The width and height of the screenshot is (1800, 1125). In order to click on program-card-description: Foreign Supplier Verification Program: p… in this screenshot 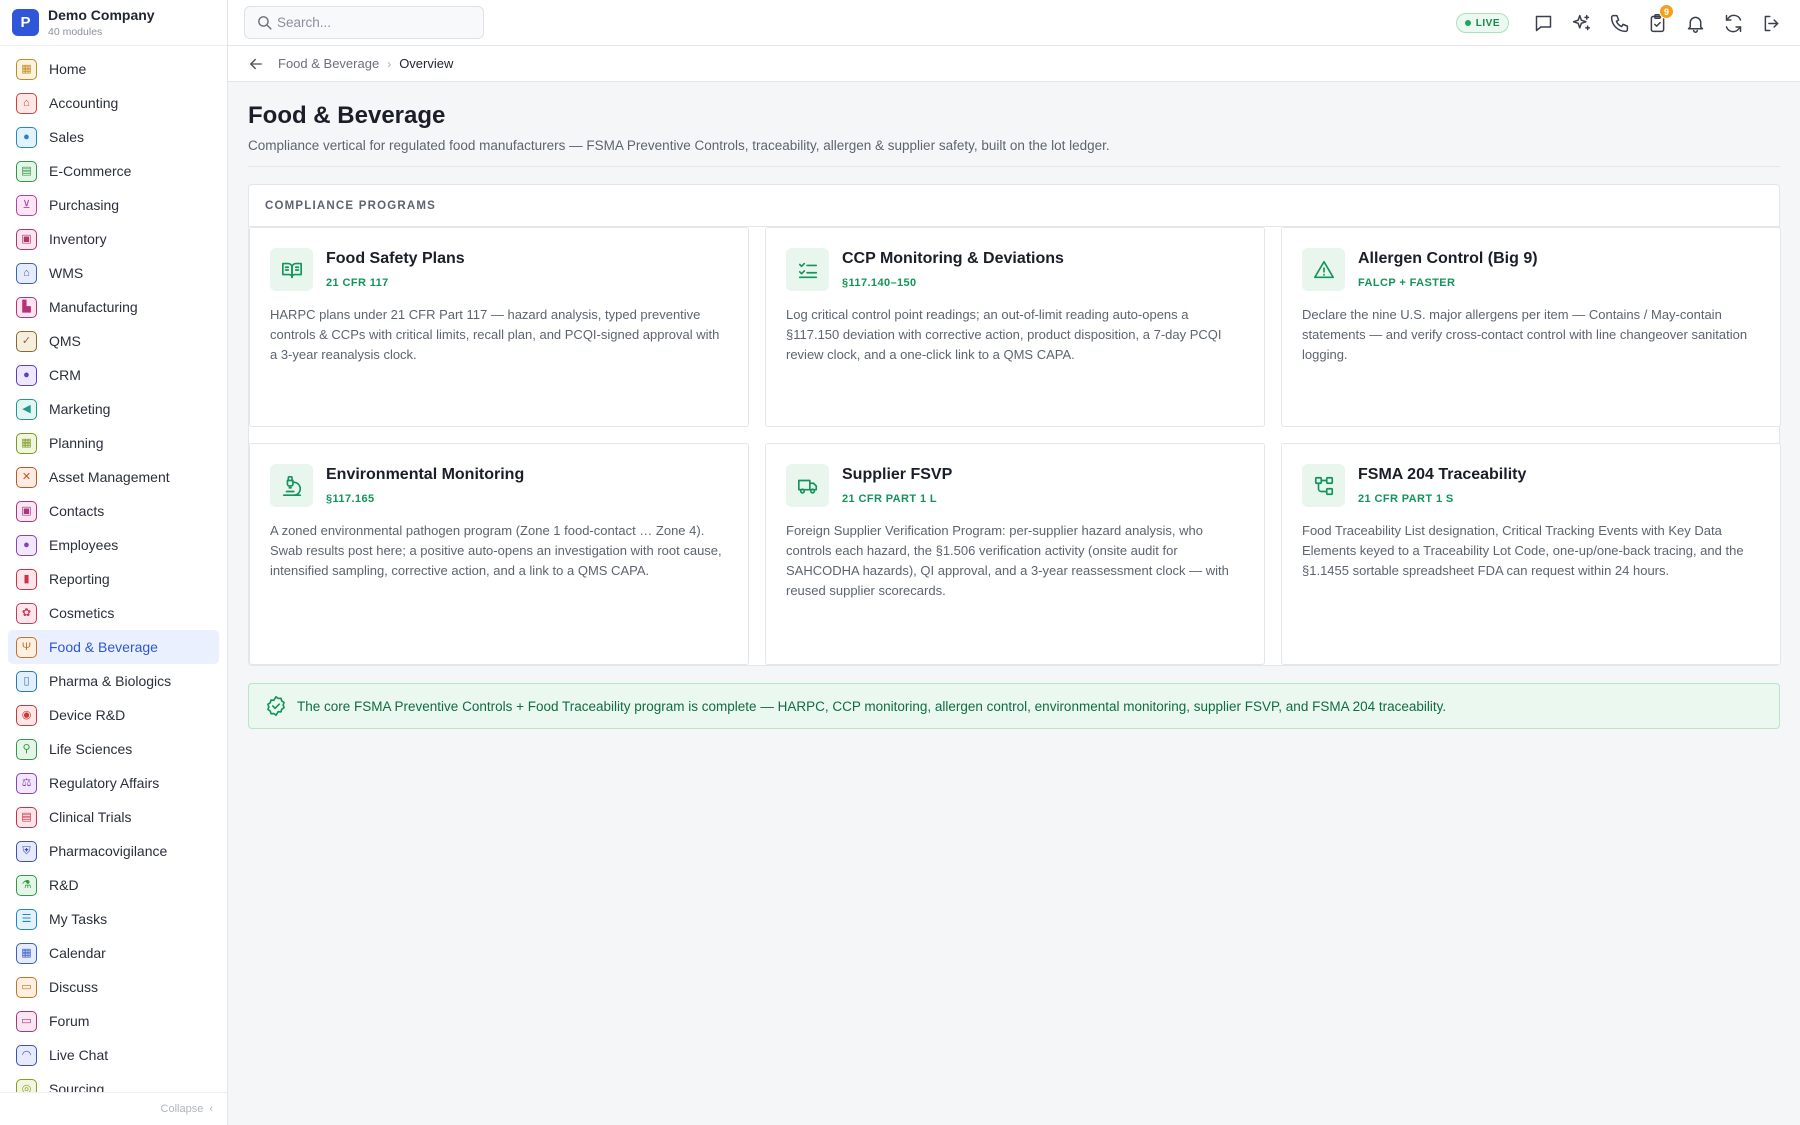, I will do `click(1007, 560)`.